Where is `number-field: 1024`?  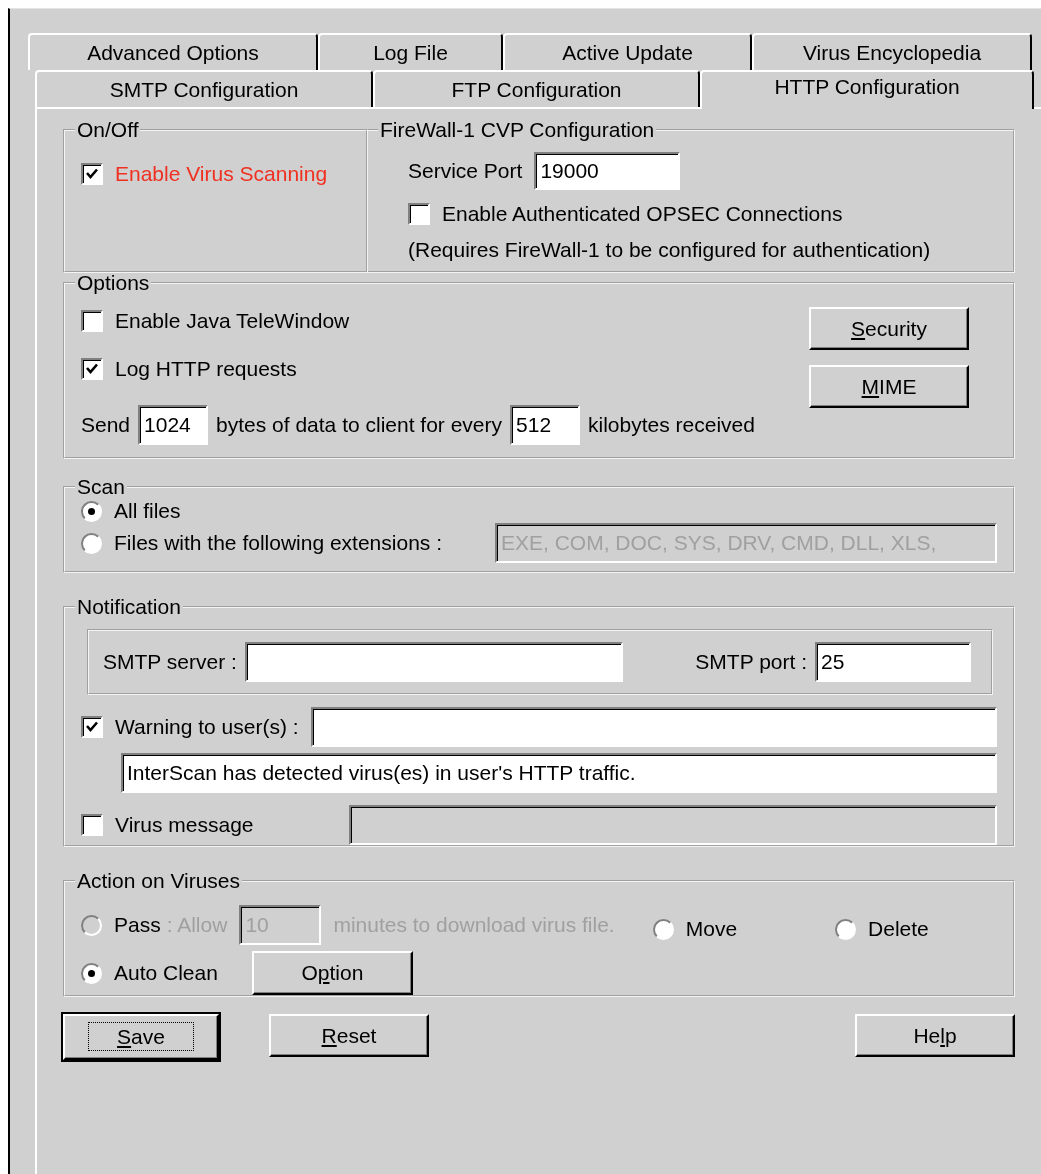 number-field: 1024 is located at coordinates (173, 425).